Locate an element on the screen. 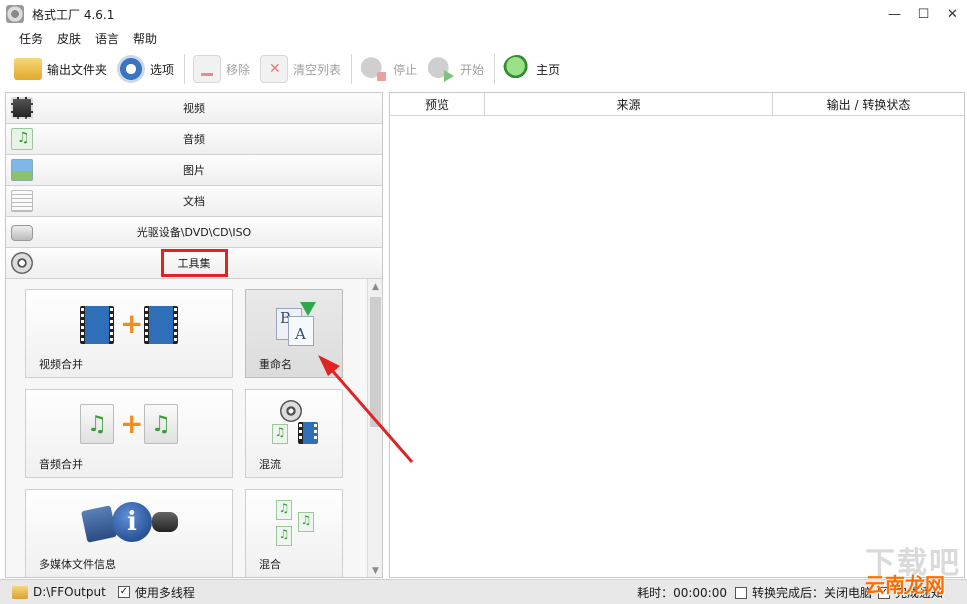  toolbar: 输出文件夹 选项 移除 清空列表 停止 开始 主页 is located at coordinates (483, 69).